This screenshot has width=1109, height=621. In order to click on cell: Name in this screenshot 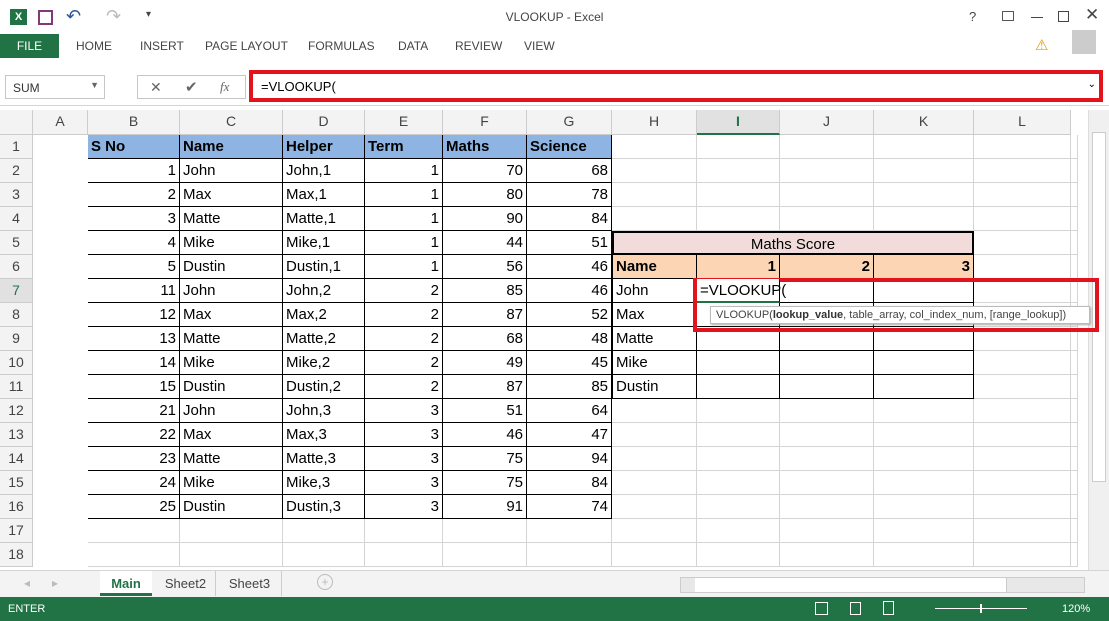, I will do `click(231, 147)`.